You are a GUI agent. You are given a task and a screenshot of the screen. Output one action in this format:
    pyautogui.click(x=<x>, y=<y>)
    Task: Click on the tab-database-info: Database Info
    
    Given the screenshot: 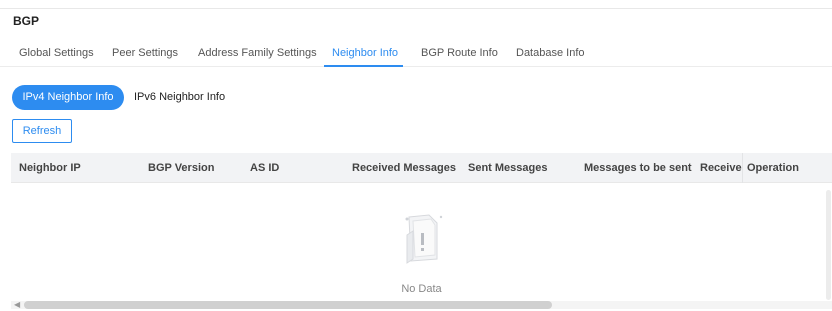 What is the action you would take?
    pyautogui.click(x=550, y=53)
    